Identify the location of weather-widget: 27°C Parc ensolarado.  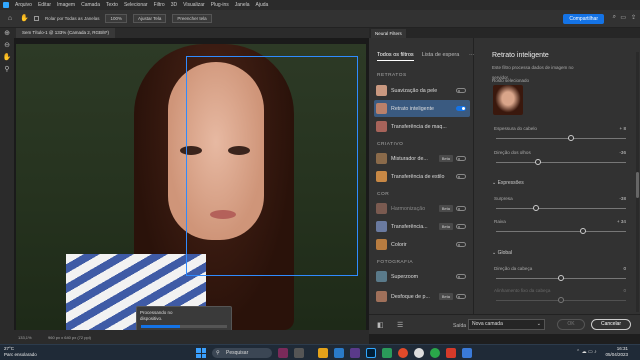
(20, 352).